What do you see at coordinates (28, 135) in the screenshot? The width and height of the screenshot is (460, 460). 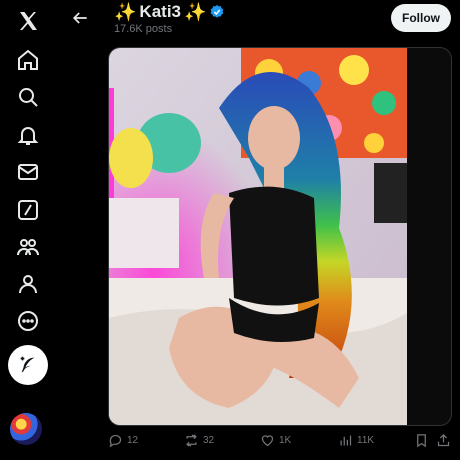 I see `notifications-icon` at bounding box center [28, 135].